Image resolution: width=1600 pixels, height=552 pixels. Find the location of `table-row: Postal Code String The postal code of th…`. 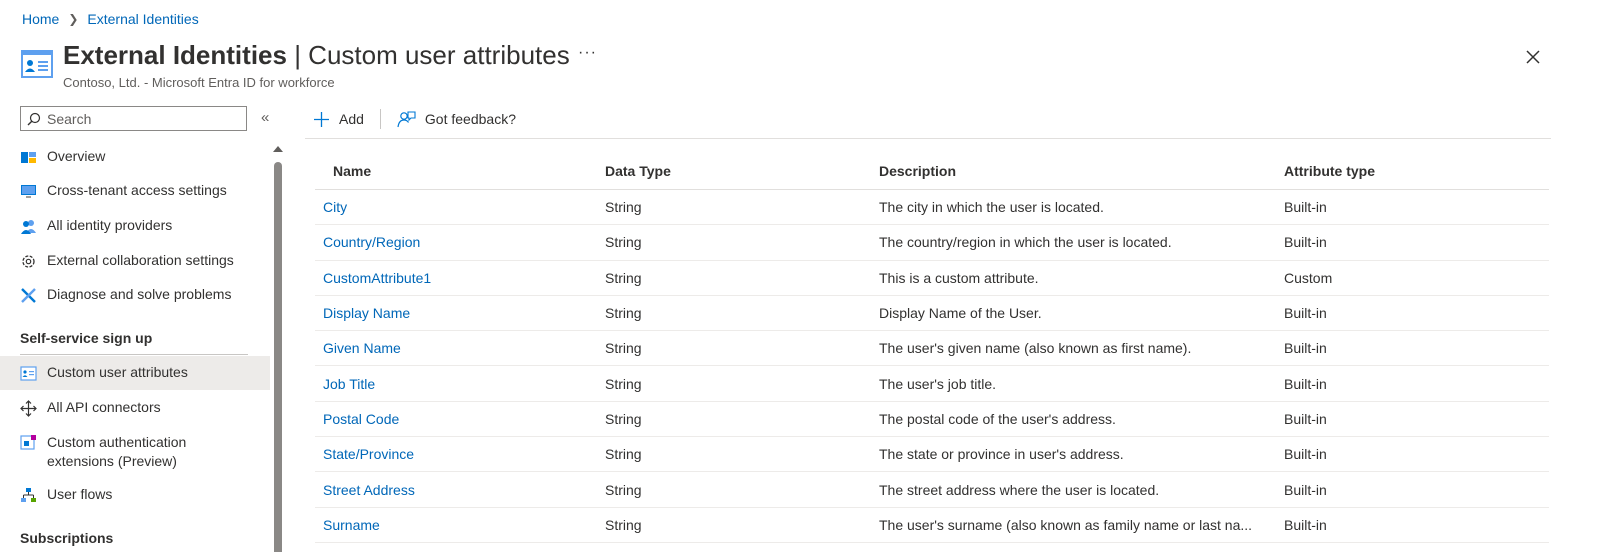

table-row: Postal Code String The postal code of th… is located at coordinates (932, 420).